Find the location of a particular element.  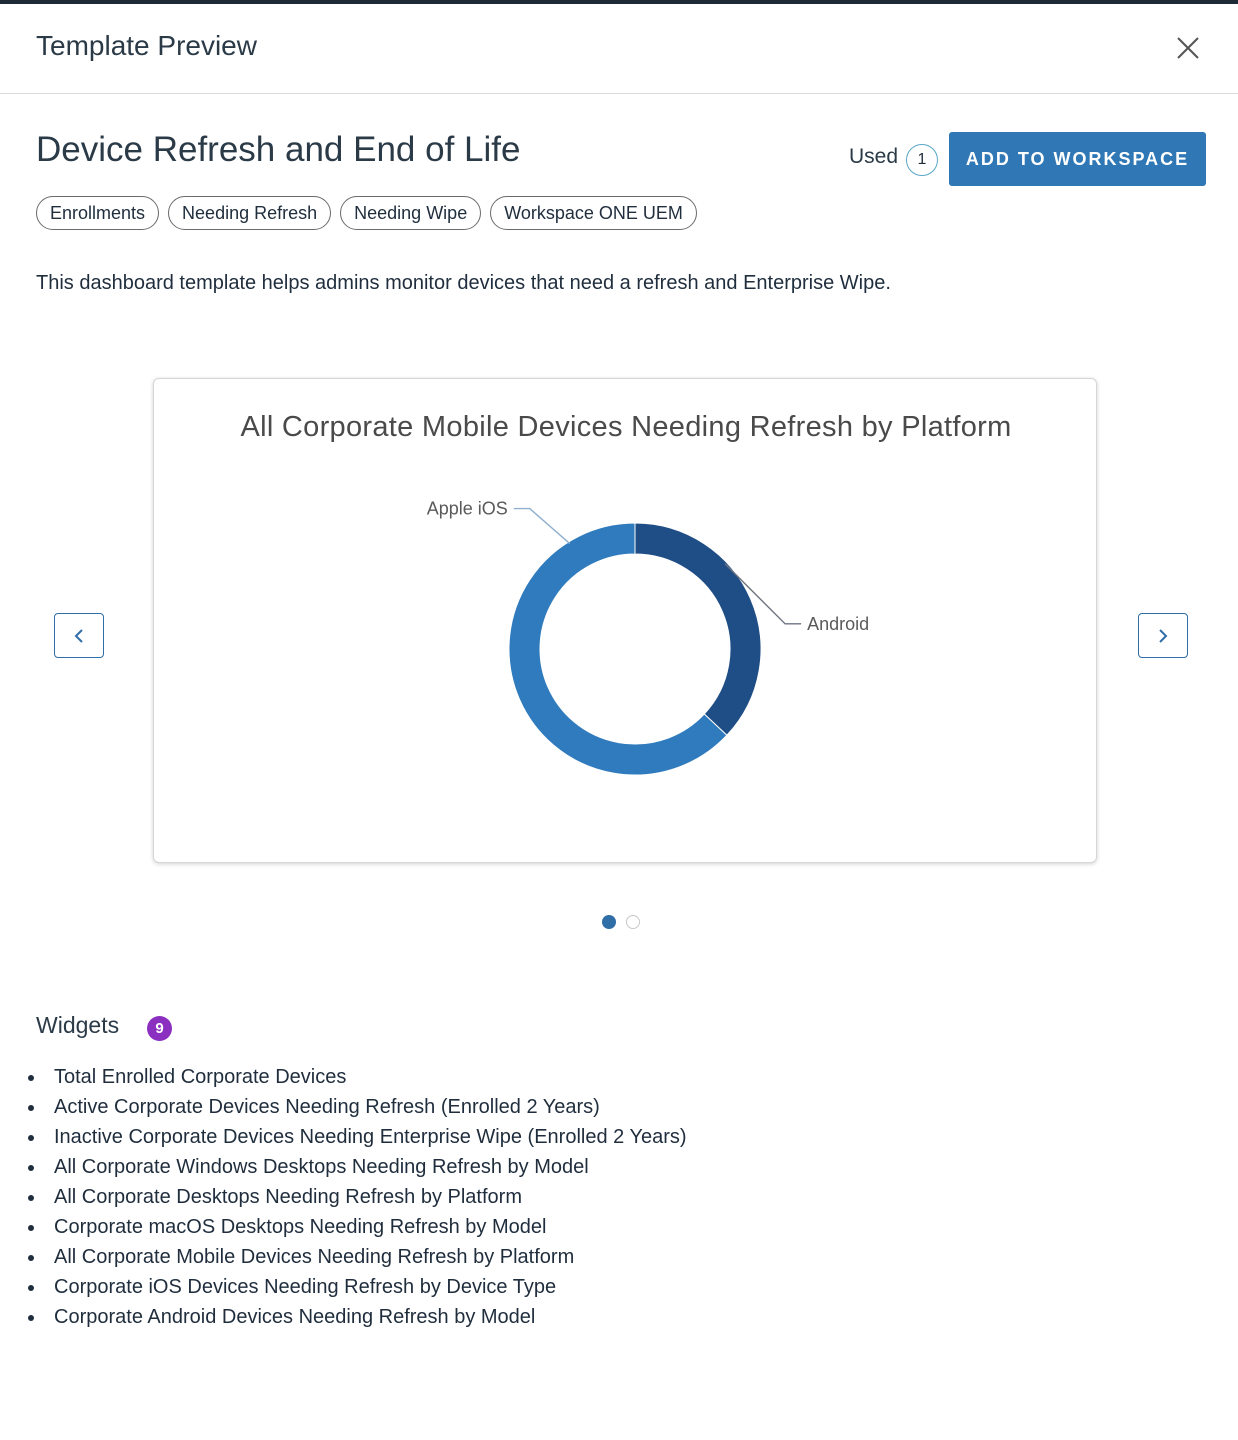

modal-header: Template Preview is located at coordinates (619, 49).